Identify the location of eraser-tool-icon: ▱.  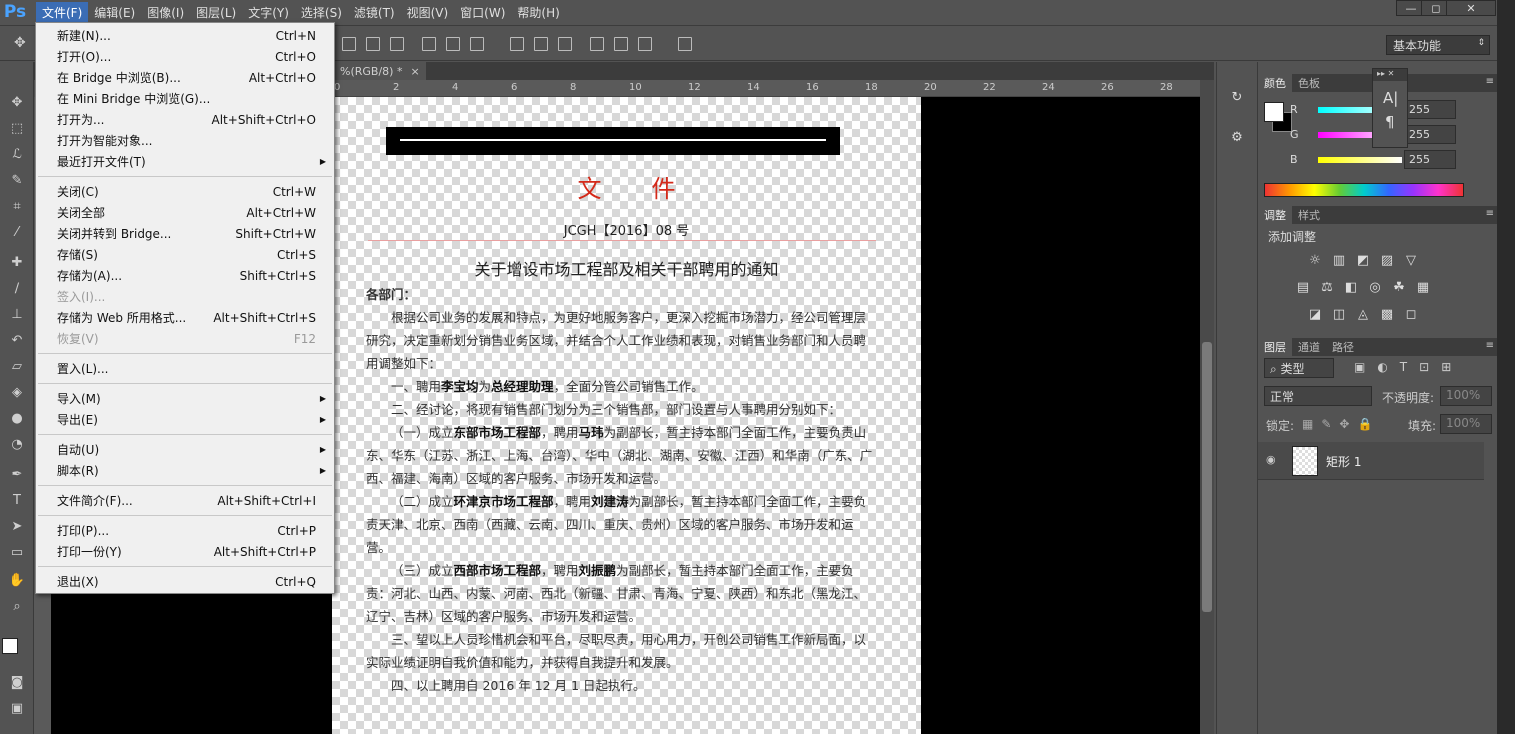
(17, 366).